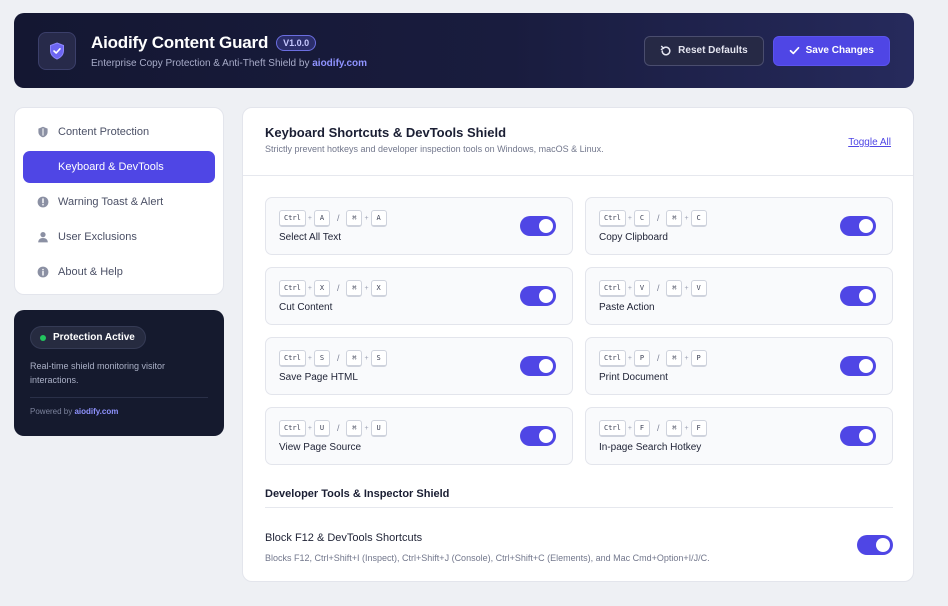 This screenshot has width=948, height=606. I want to click on toggle-switch-cut, so click(538, 296).